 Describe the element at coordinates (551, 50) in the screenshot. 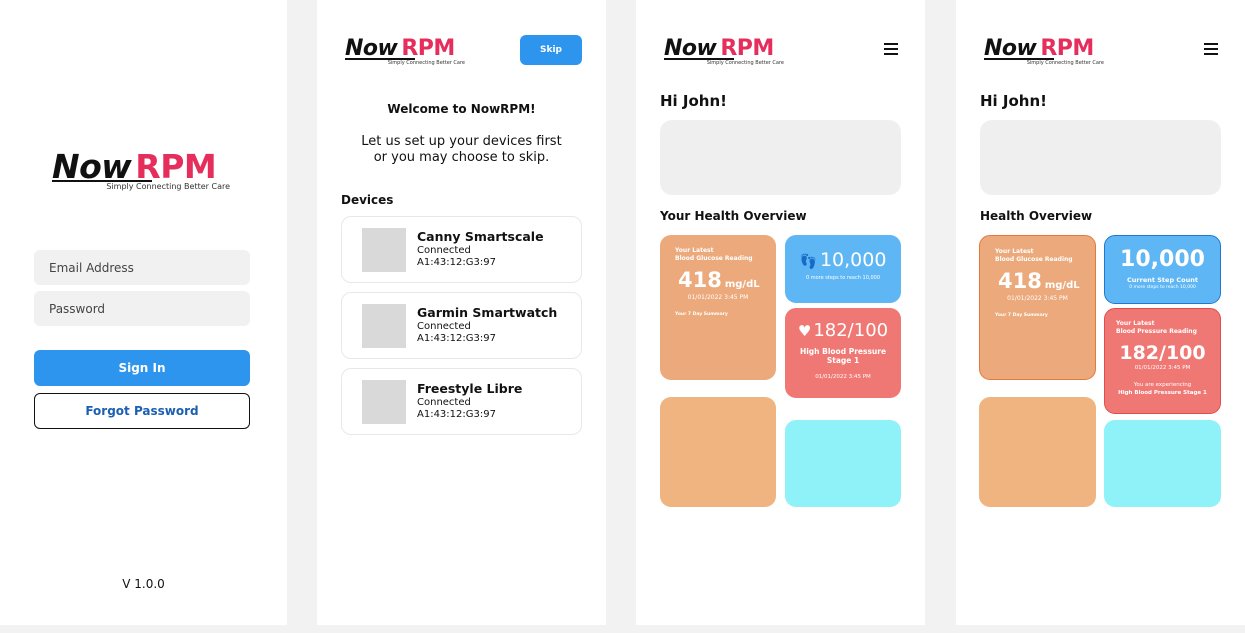

I see `skip-button: Skip` at that location.